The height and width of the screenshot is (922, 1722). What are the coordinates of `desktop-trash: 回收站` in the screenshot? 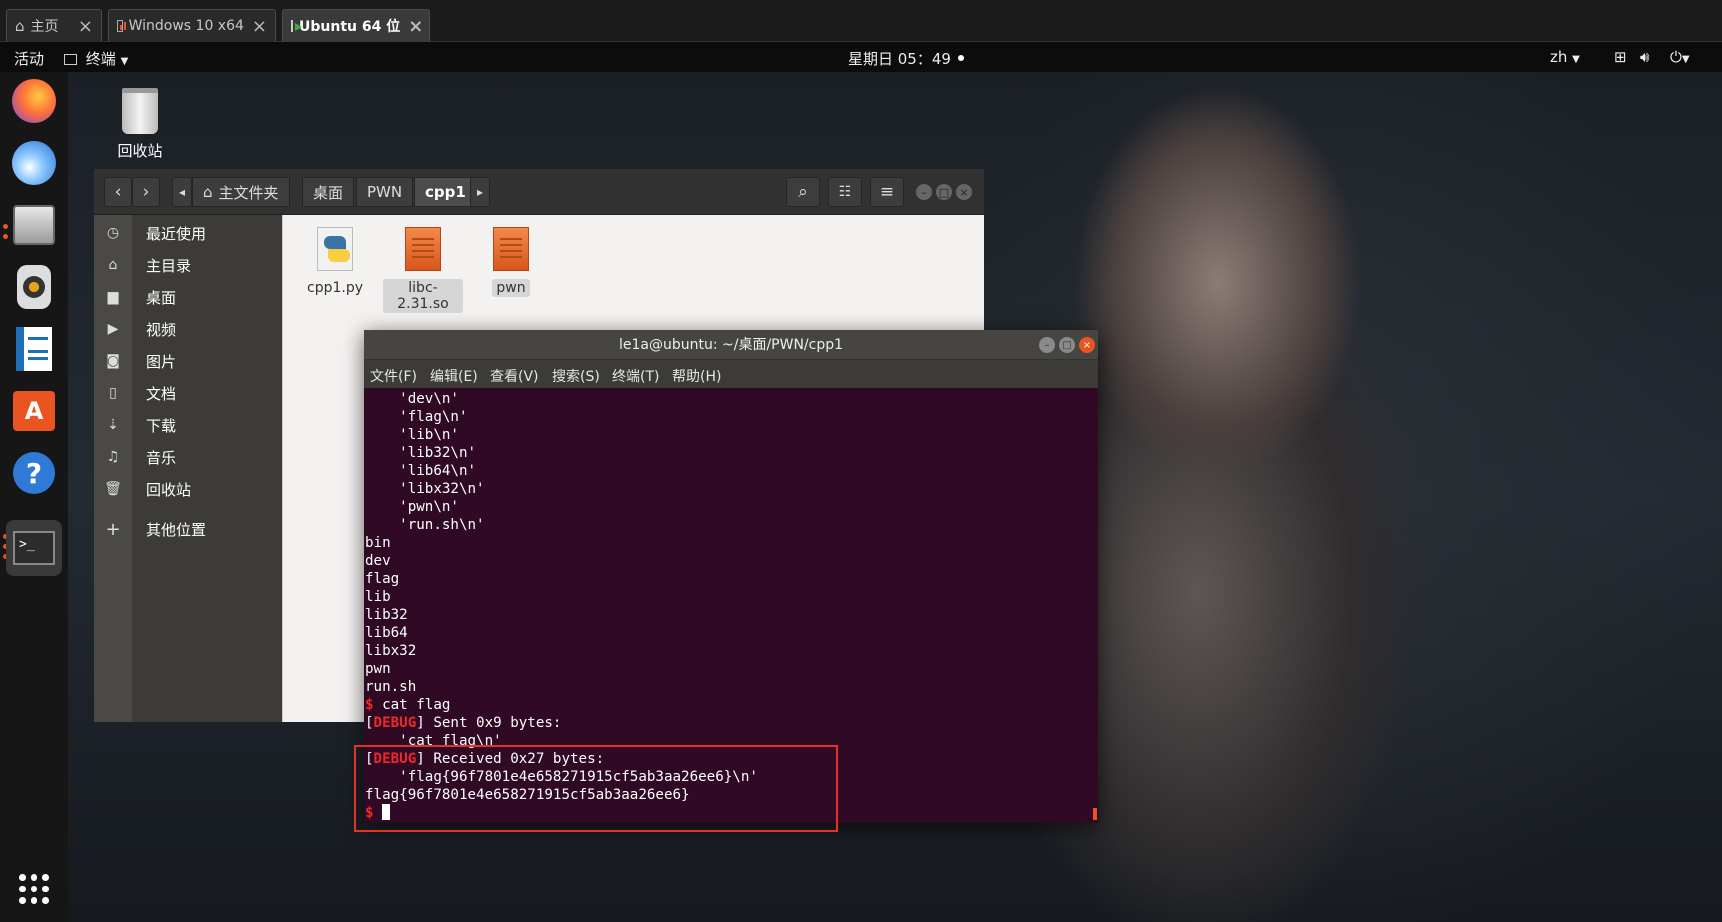 It's located at (140, 124).